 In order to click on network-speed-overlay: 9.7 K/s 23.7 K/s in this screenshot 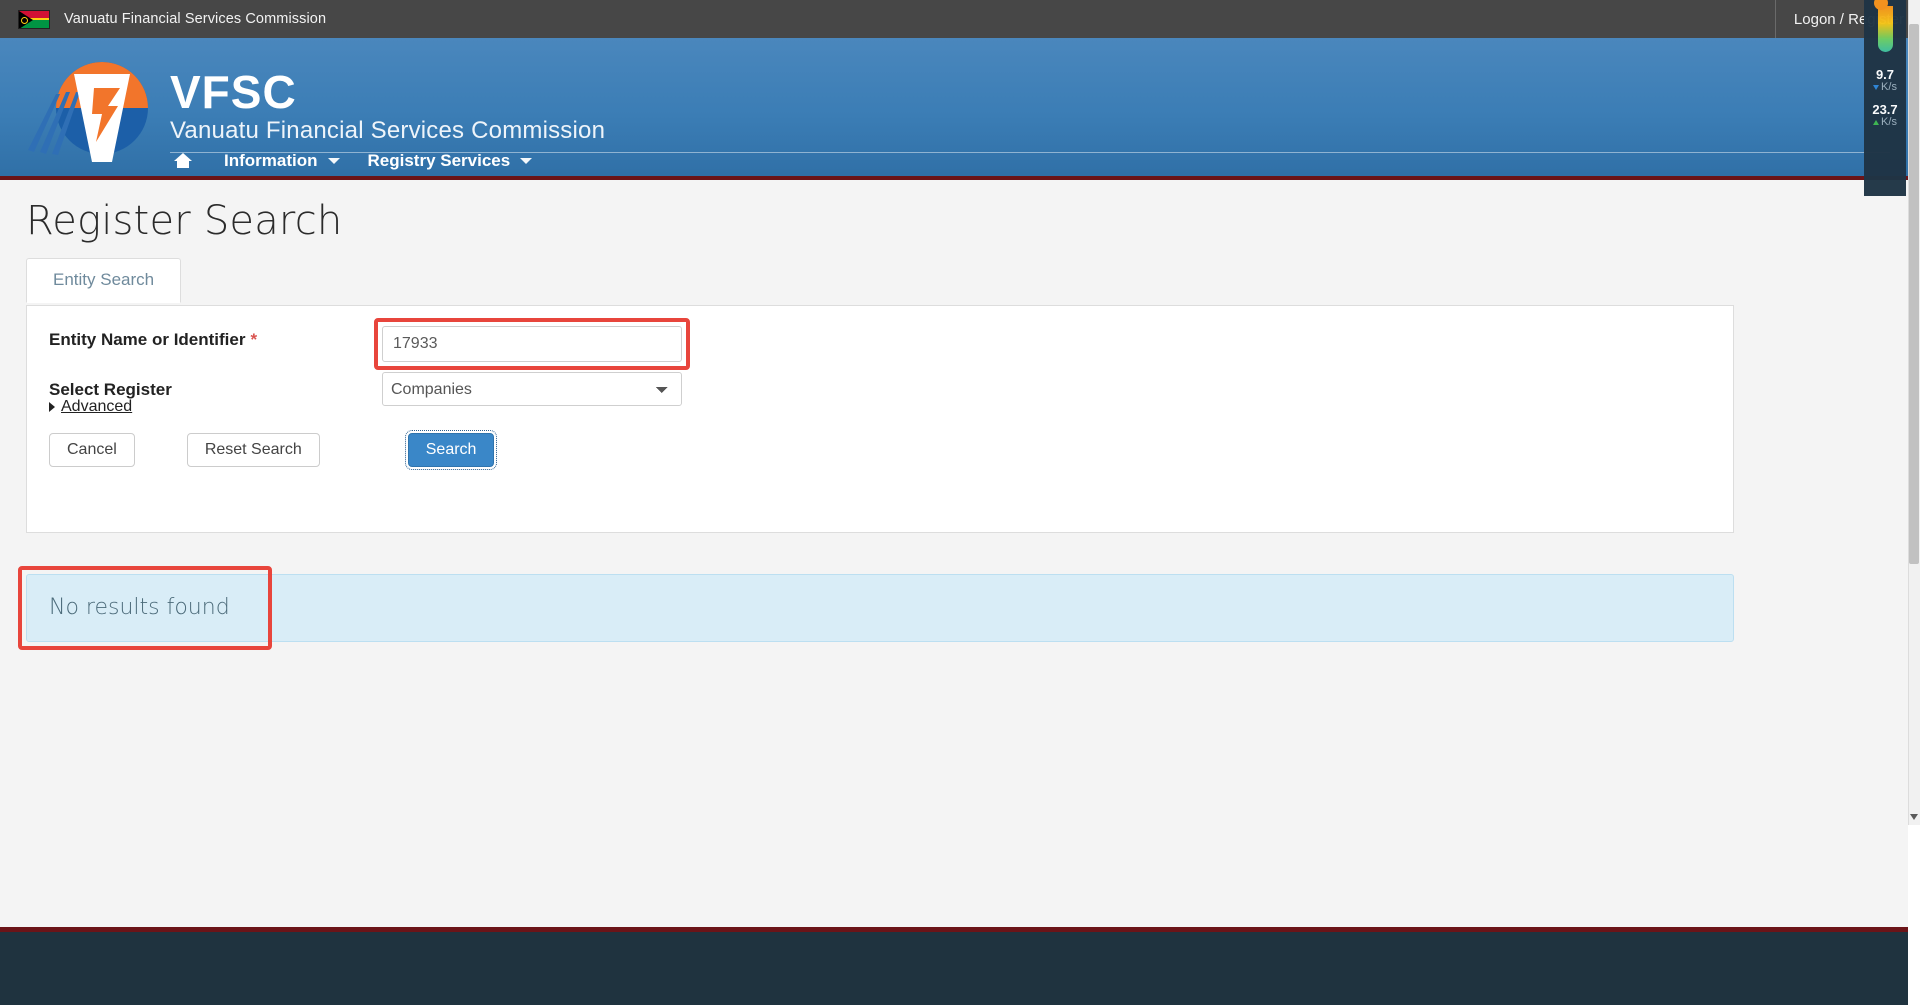, I will do `click(1885, 98)`.